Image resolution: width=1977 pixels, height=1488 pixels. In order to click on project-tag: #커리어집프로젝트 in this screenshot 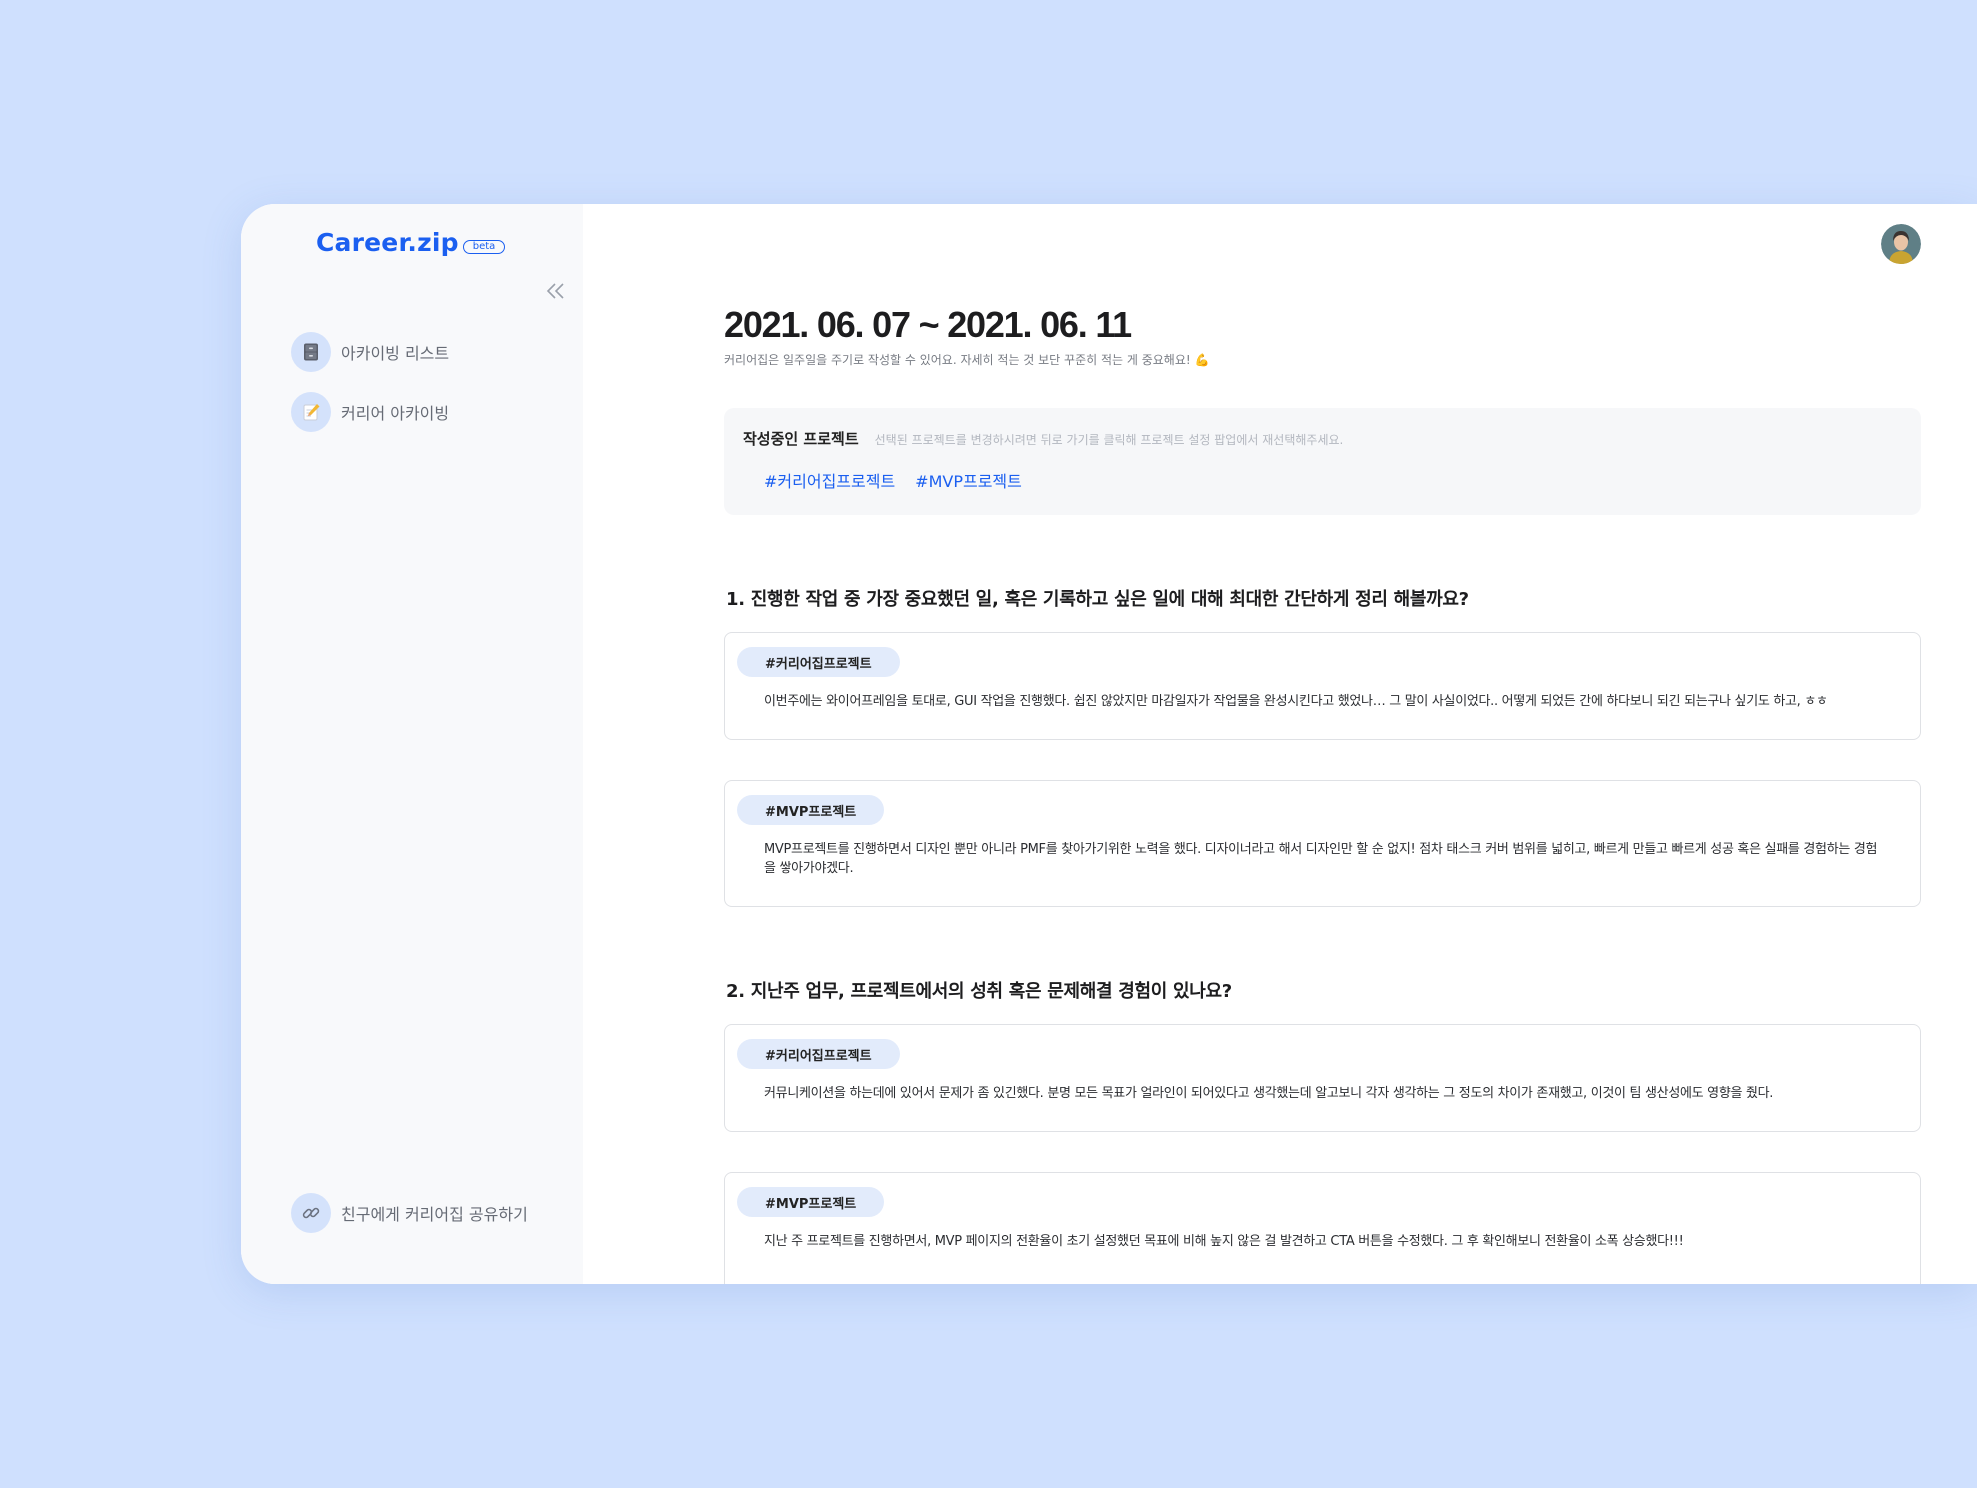, I will do `click(829, 480)`.